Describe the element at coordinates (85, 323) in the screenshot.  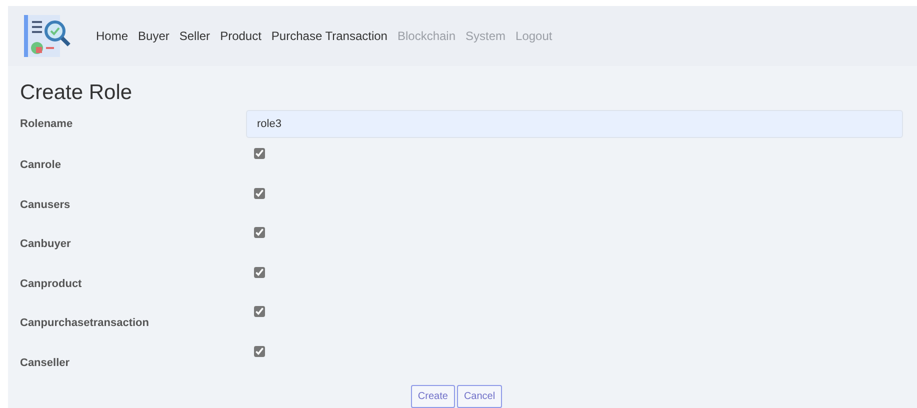
I see `permission-label: Canpurchasetransaction` at that location.